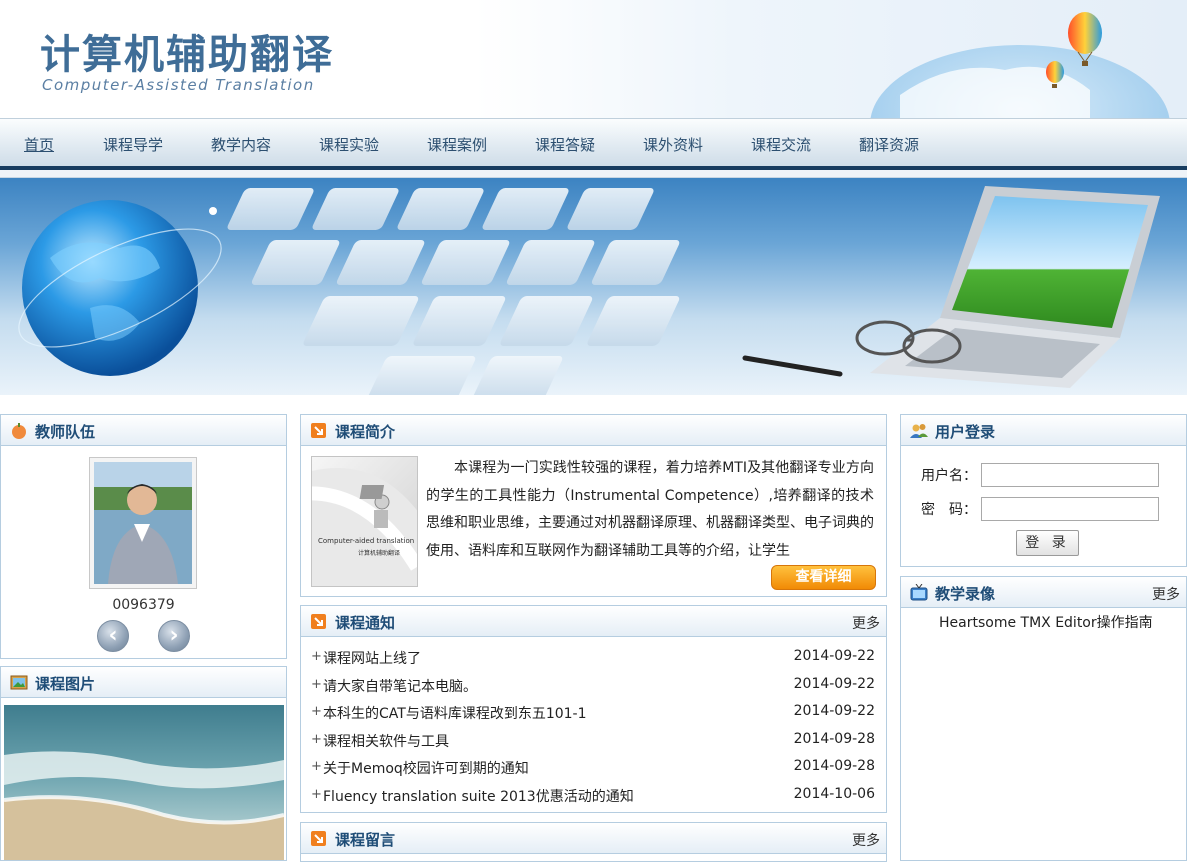 The width and height of the screenshot is (1187, 862). I want to click on notice-title: 课程网站上线了, so click(372, 658).